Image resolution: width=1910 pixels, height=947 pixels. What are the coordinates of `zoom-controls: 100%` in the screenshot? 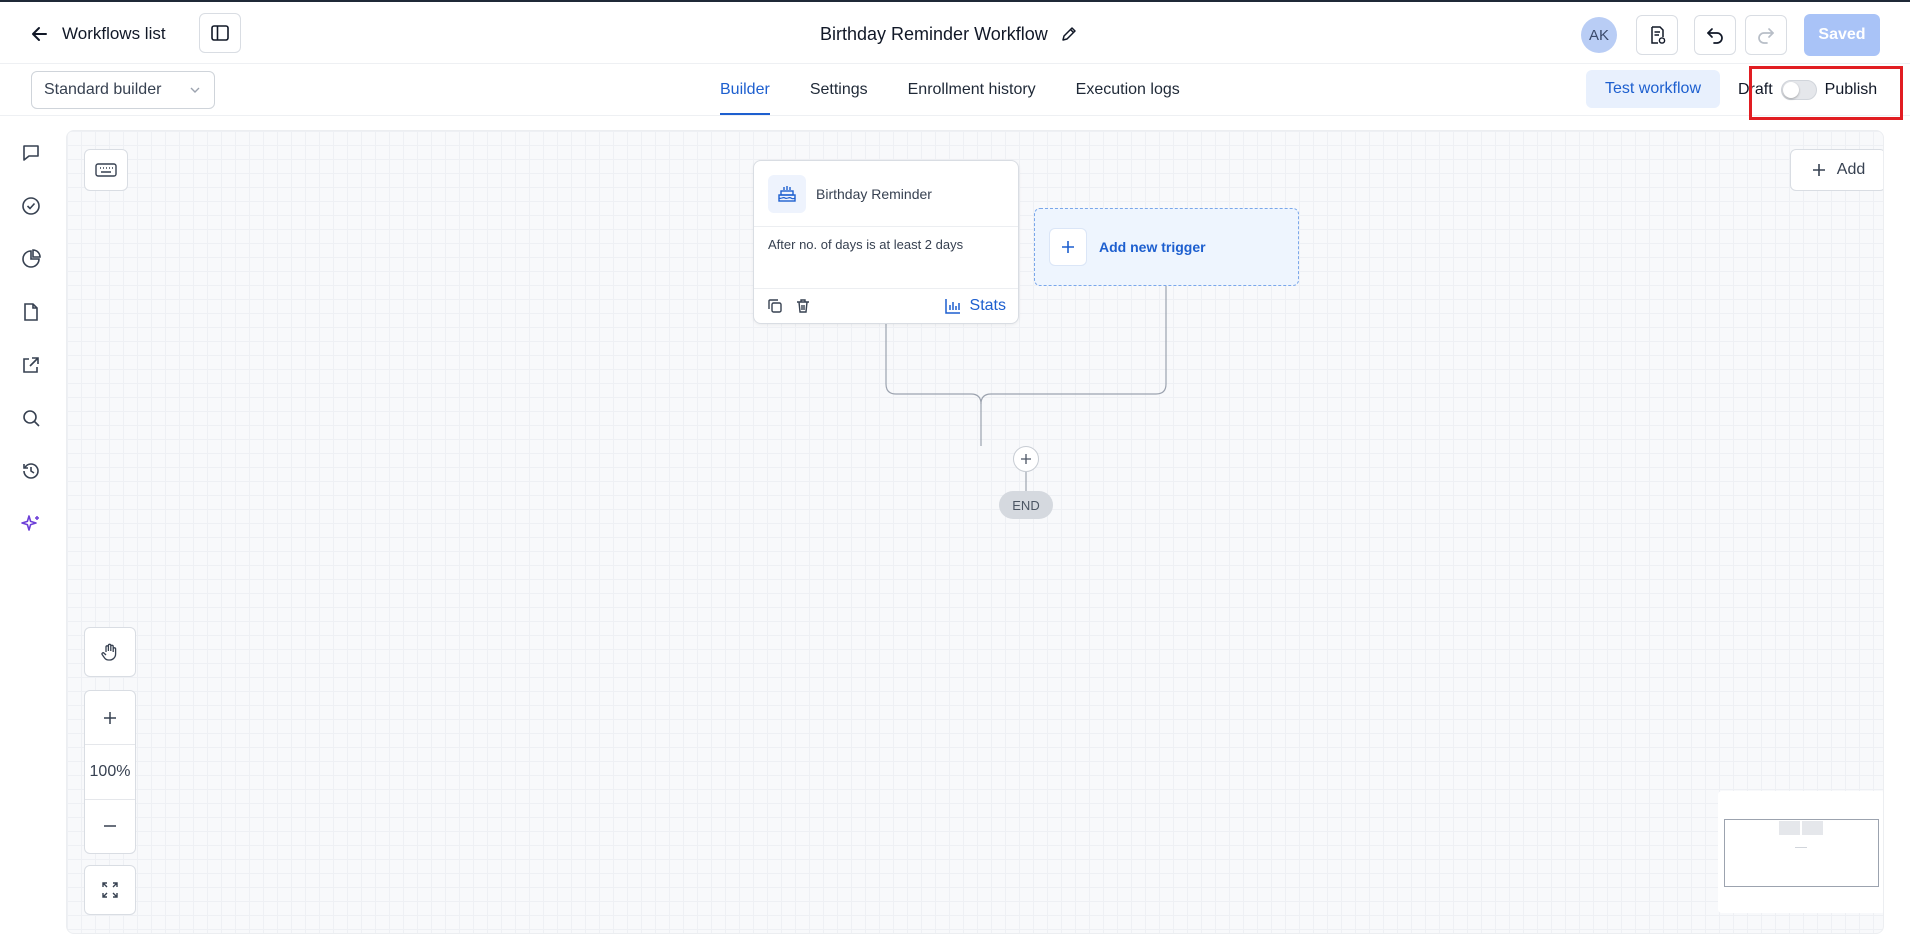 It's located at (110, 772).